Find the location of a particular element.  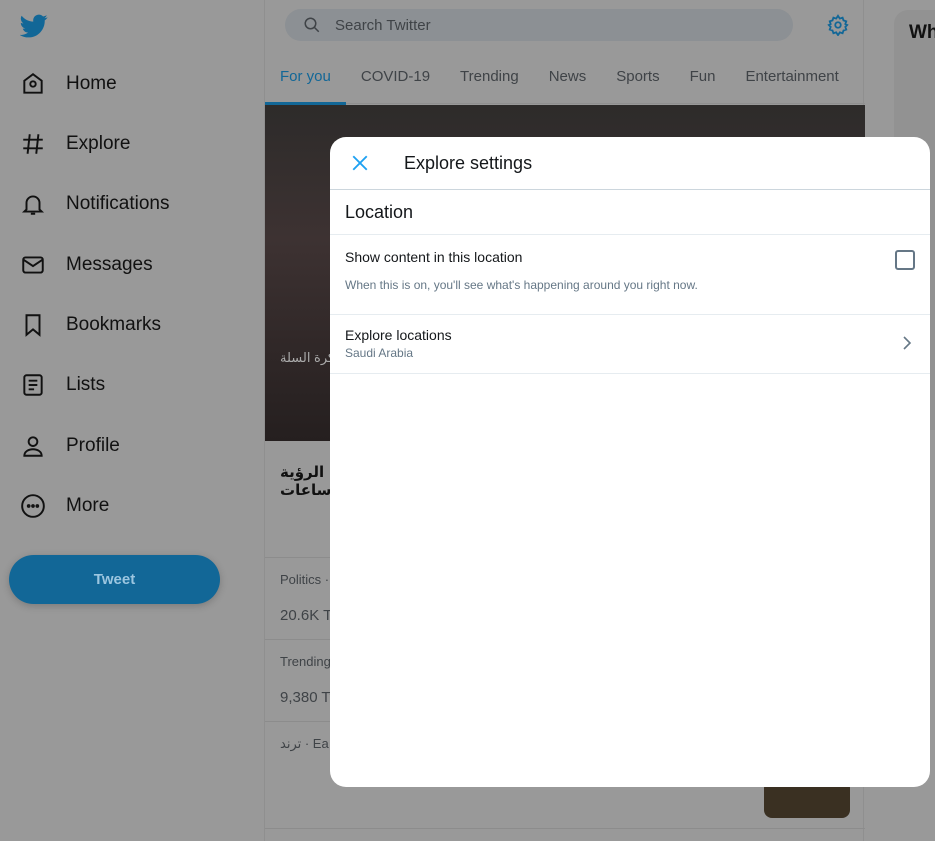

sidebar-item-profile: Profile is located at coordinates (70, 446).